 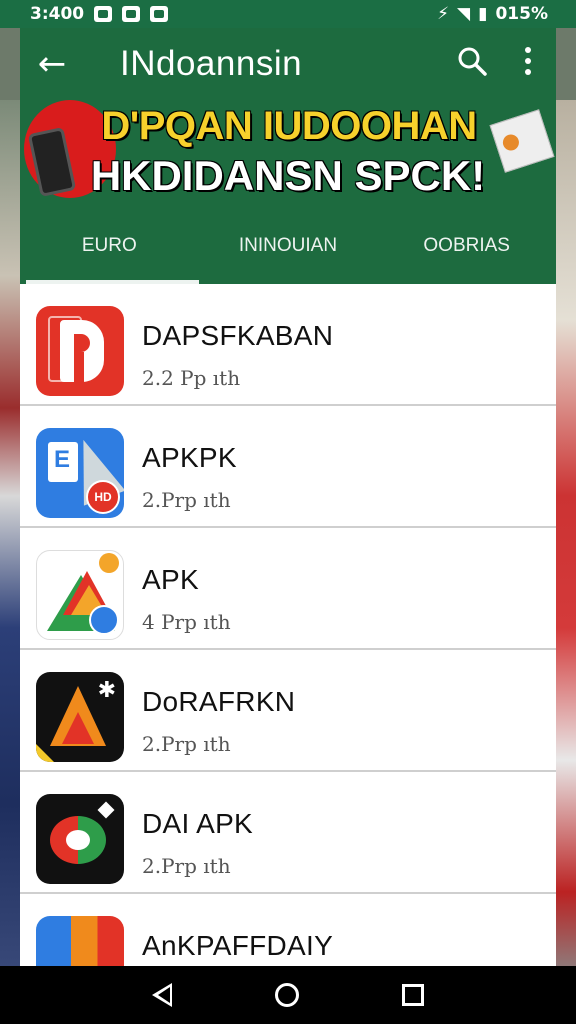 What do you see at coordinates (80, 839) in the screenshot?
I see `ring-app-icon` at bounding box center [80, 839].